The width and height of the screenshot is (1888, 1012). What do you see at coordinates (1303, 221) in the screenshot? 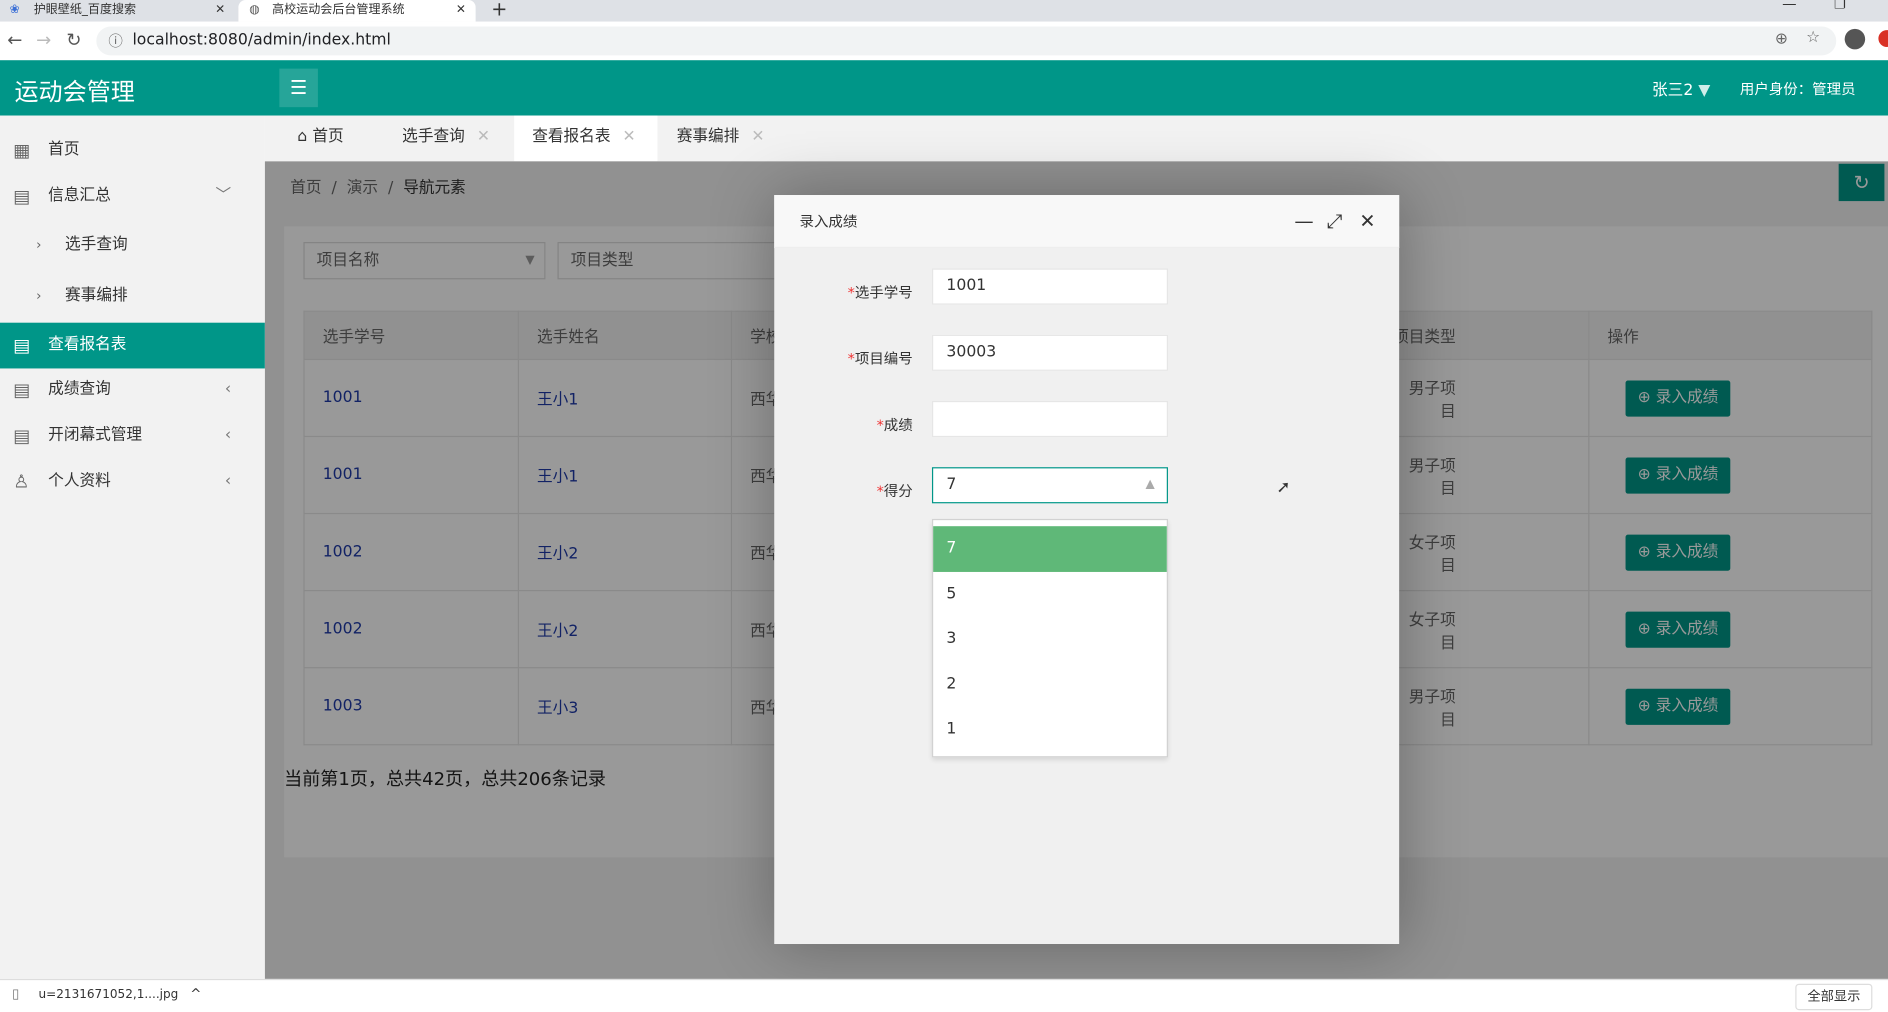
I see `minimize-icon: —` at bounding box center [1303, 221].